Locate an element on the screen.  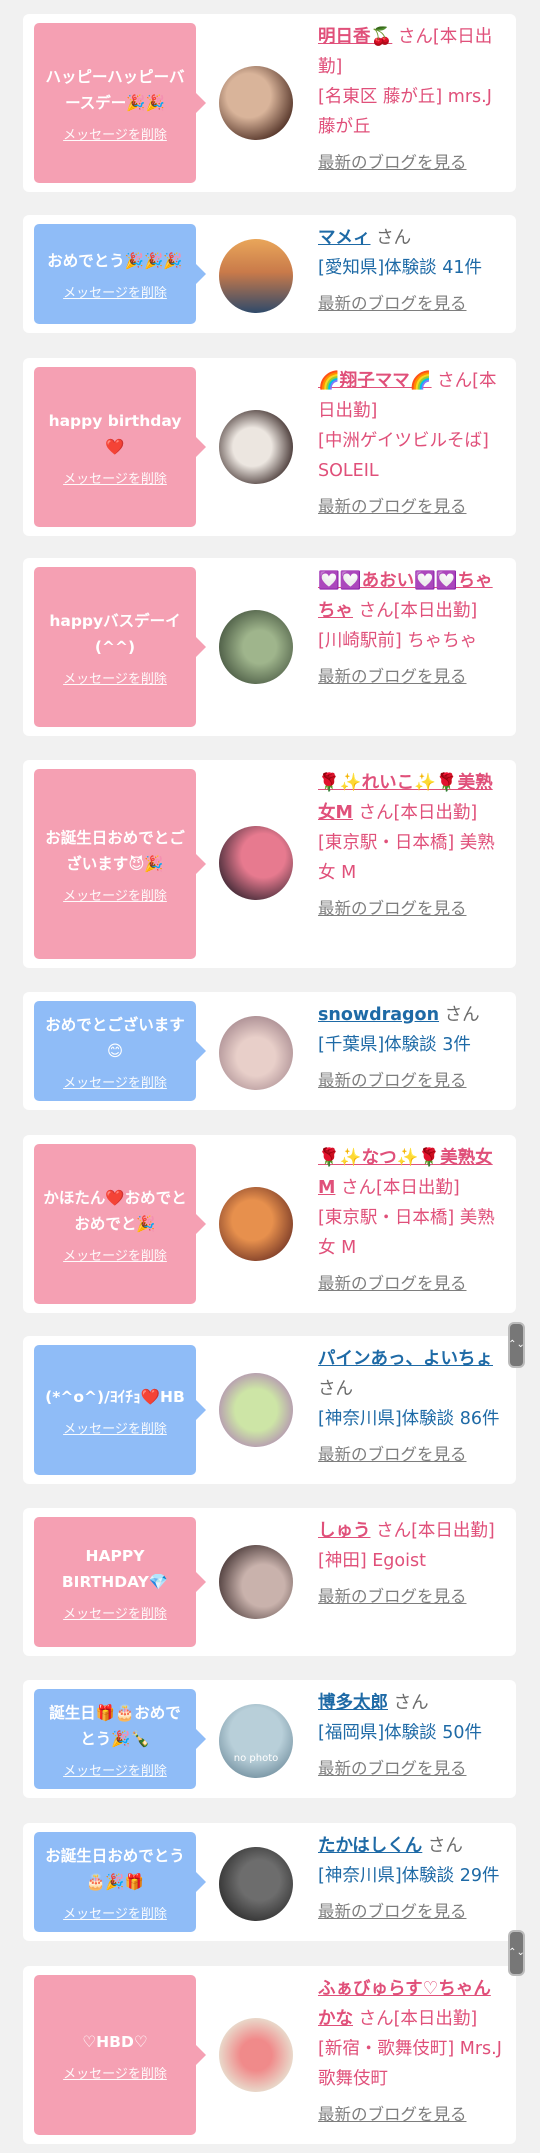
user-meta: [名東区 藤が丘] mrs.J藤が丘 is located at coordinates (405, 112).